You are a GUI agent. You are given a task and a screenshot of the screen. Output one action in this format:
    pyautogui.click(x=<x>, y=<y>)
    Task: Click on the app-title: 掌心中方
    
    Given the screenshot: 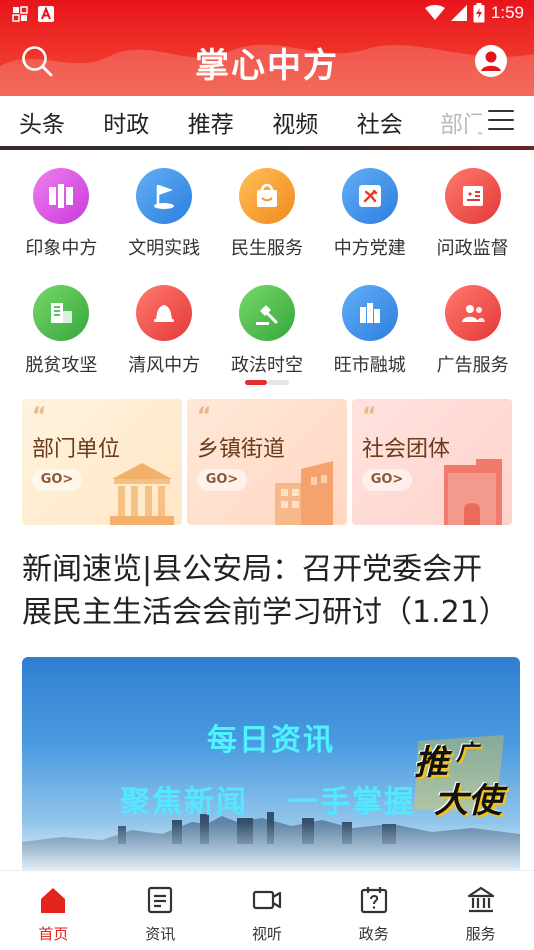 What is the action you would take?
    pyautogui.click(x=267, y=66)
    